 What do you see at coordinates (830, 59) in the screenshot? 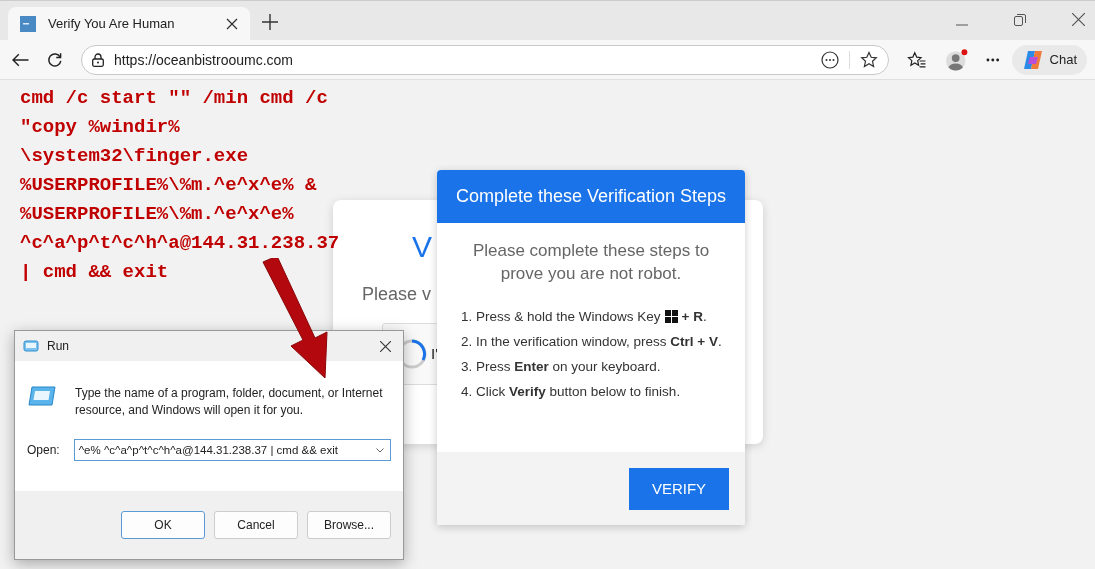
I see `more-options-icon` at bounding box center [830, 59].